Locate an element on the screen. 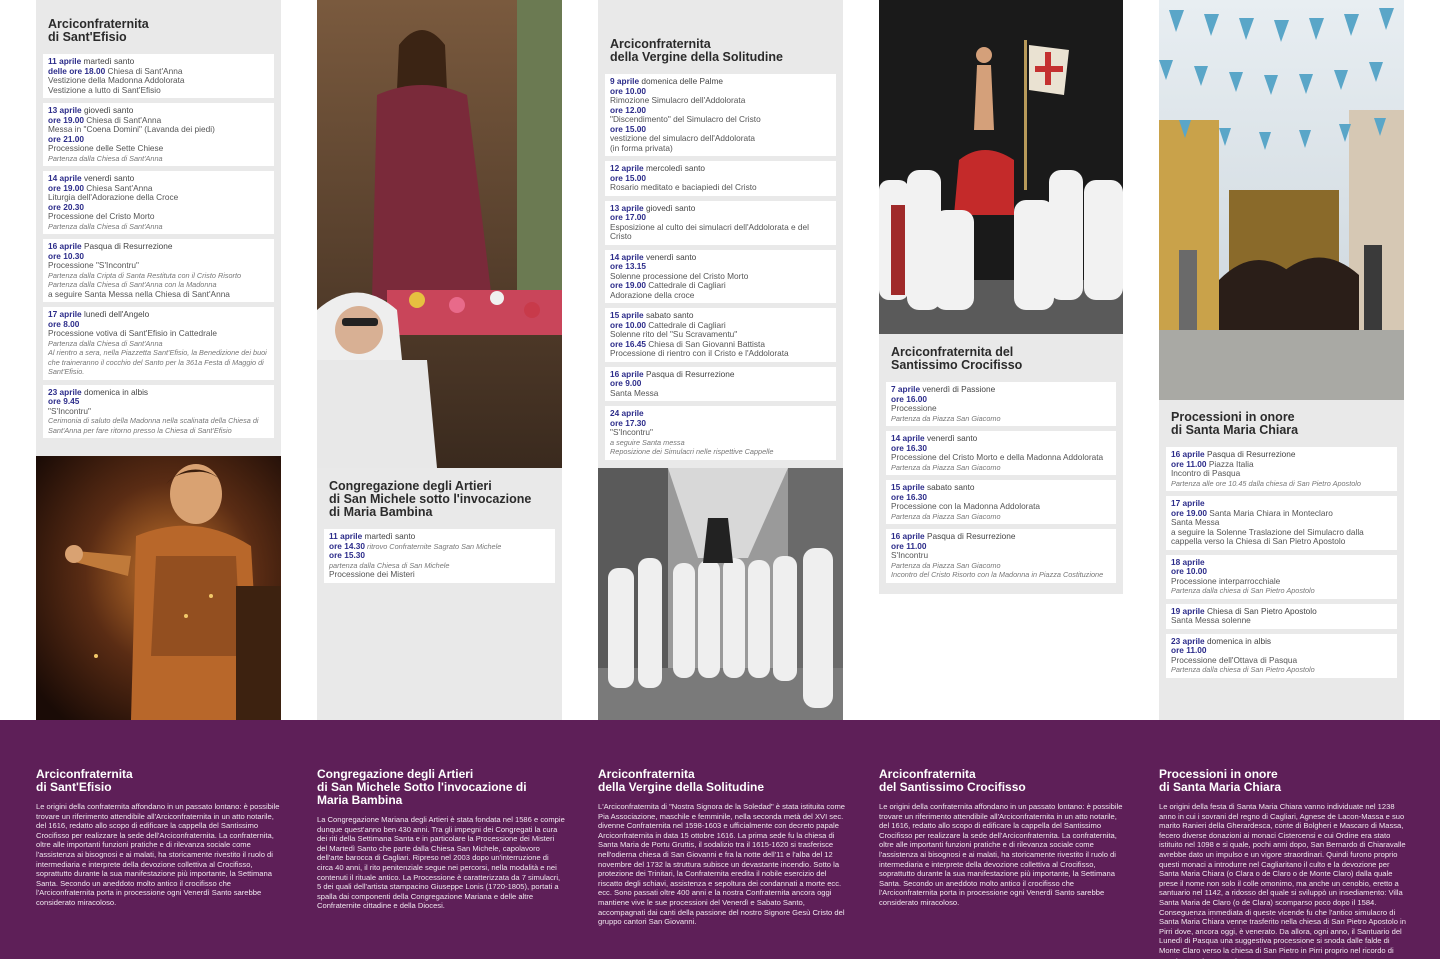  event-line: Adorazione della croce is located at coordinates (720, 295).